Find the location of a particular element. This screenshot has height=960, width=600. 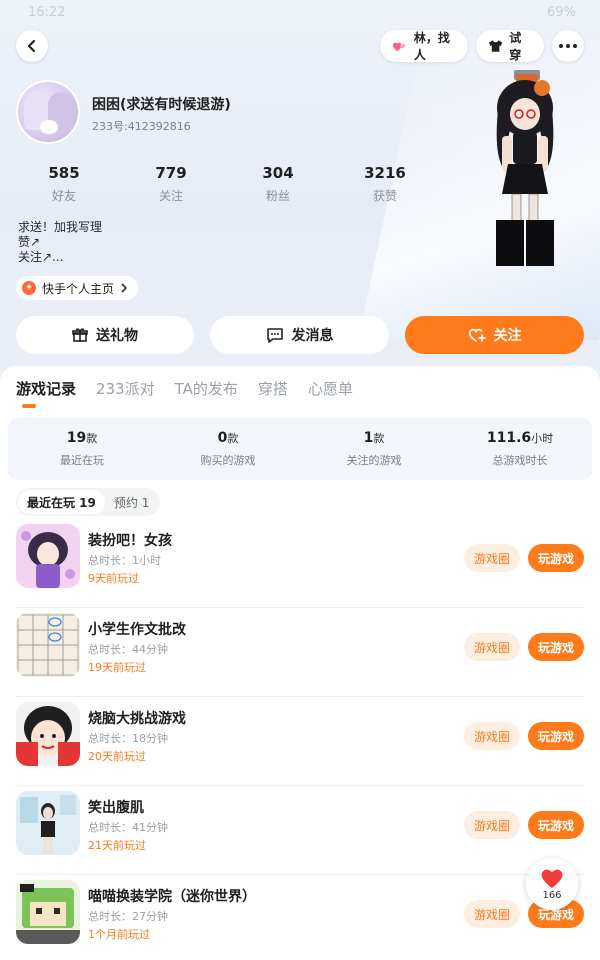

game-summary: 19款 最近在玩 0款 购买的游戏 1款 关注的游戏 111.6小时 总游戏时长 is located at coordinates (300, 449).